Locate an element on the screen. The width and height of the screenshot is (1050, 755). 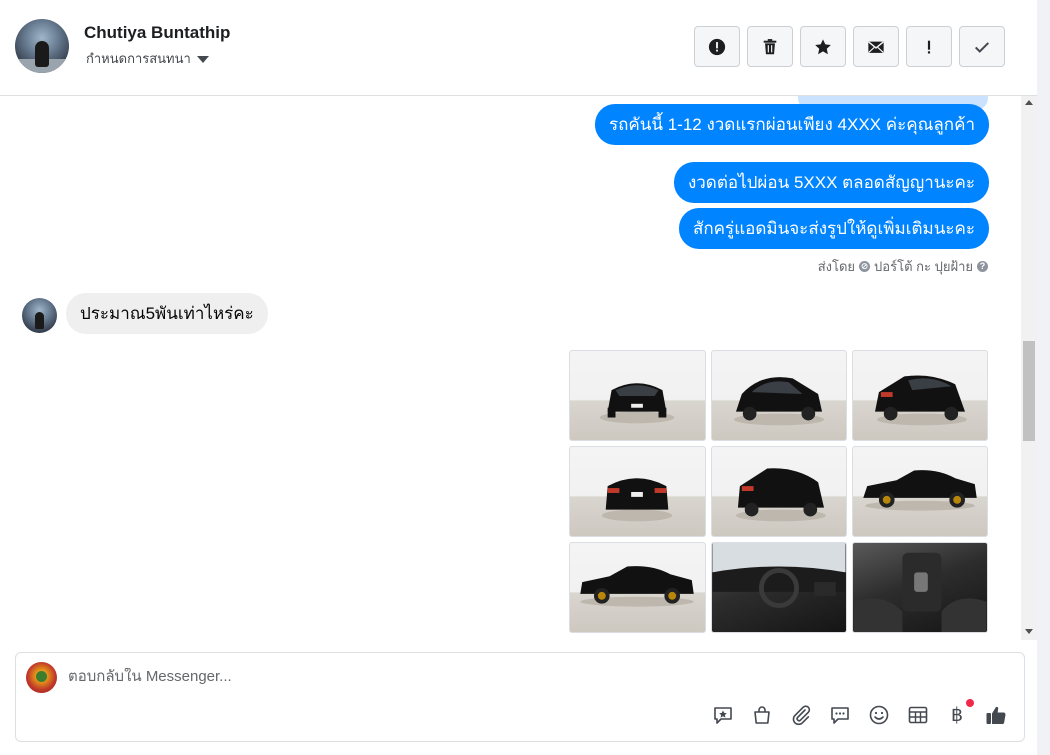
saved-replies-icon is located at coordinates (840, 715).